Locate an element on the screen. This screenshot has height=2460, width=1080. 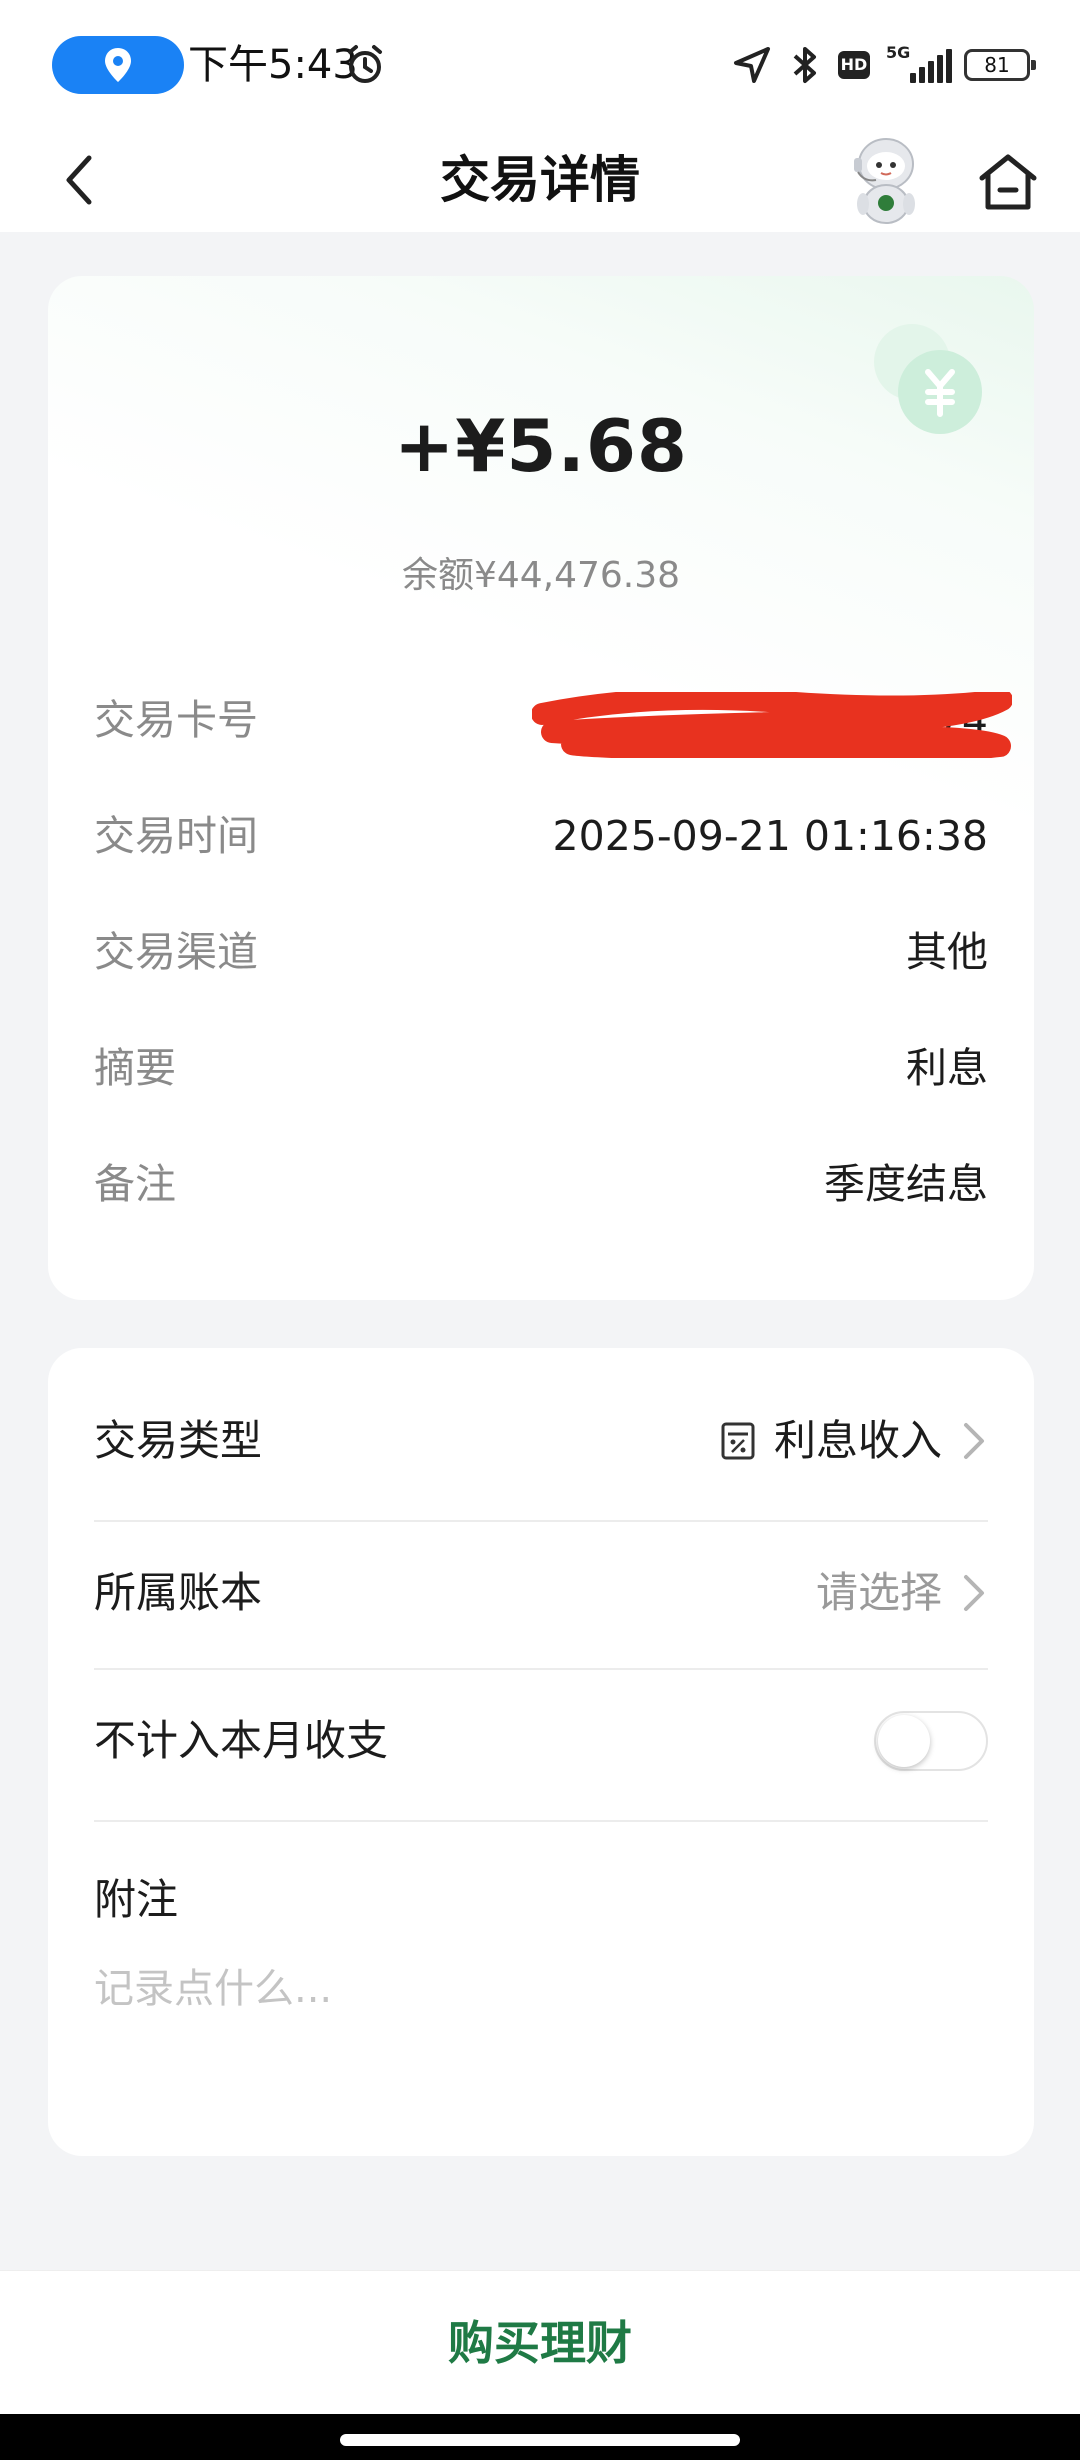
note-input is located at coordinates (534, 1989).